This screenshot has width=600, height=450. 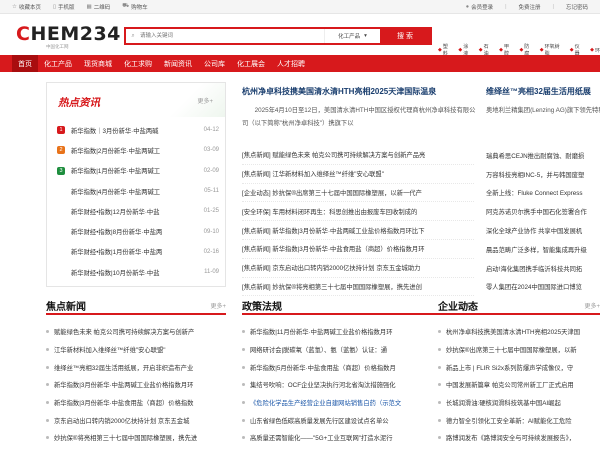 I want to click on logo-text: CHEM234, so click(x=68, y=34).